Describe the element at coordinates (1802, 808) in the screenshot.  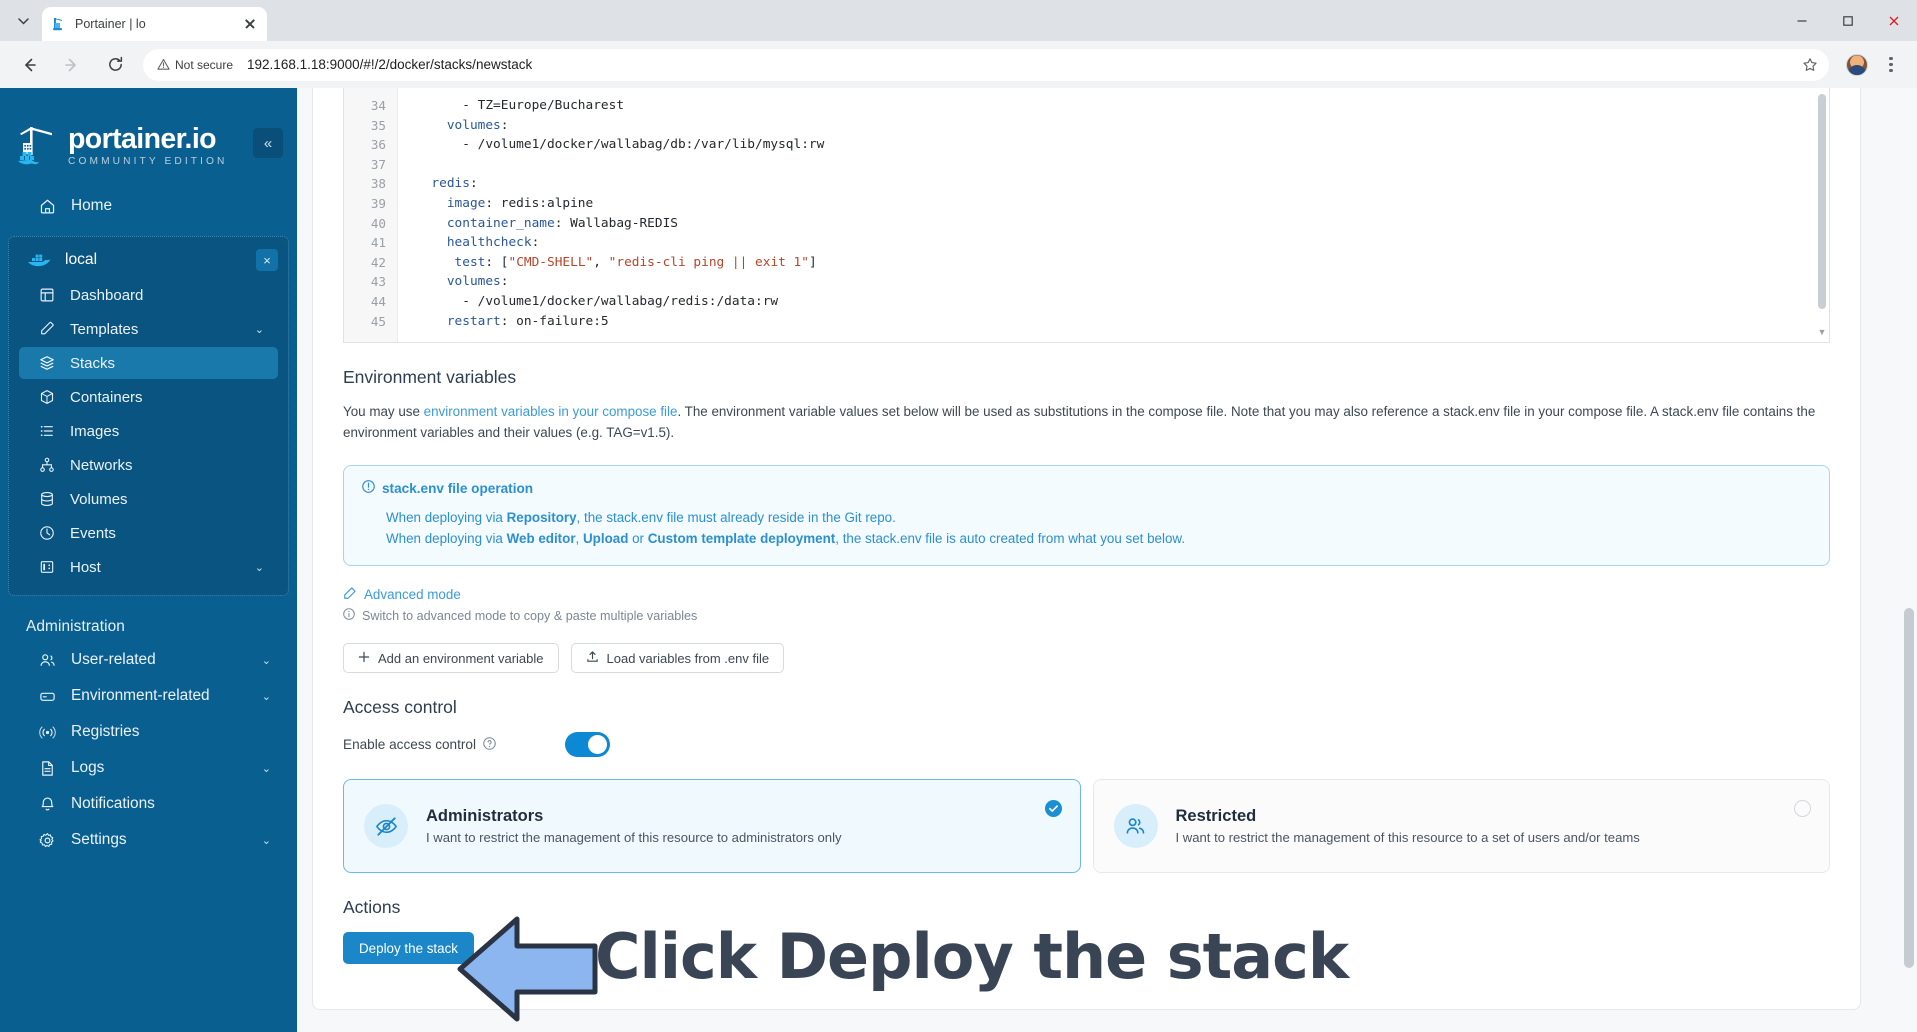
I see `access-option-radio` at that location.